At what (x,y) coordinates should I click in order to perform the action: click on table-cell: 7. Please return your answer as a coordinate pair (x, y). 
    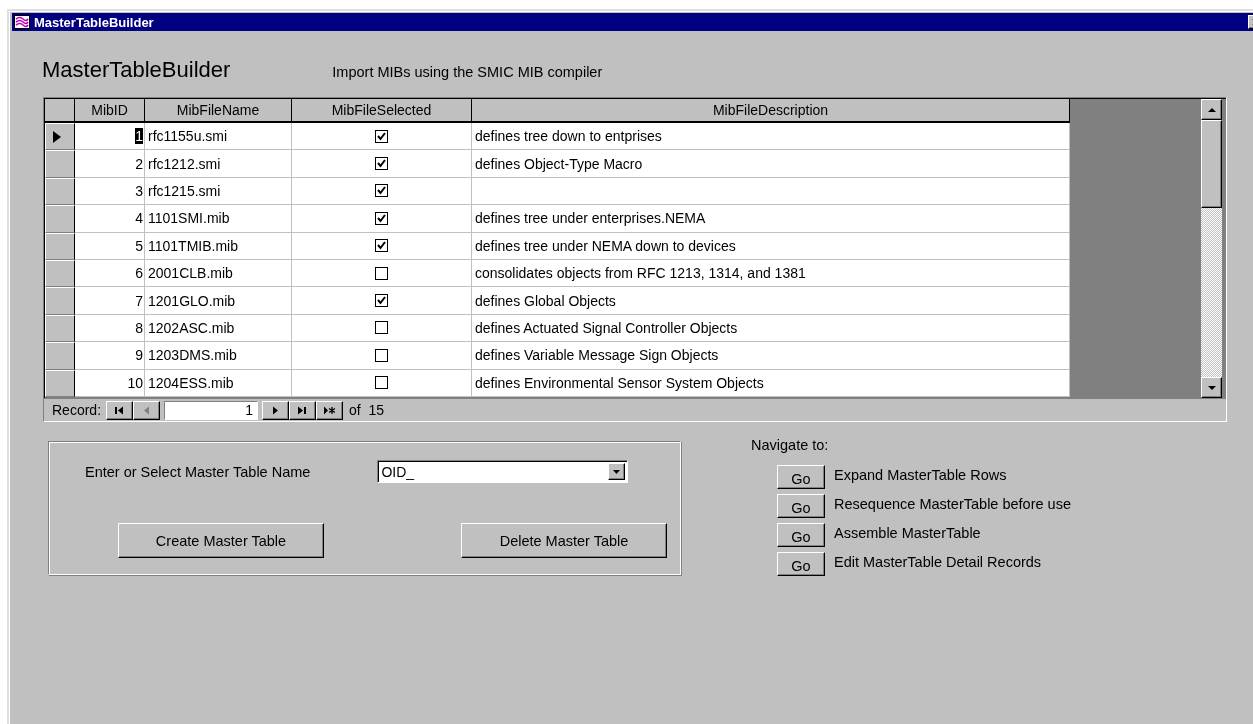
    Looking at the image, I should click on (139, 300).